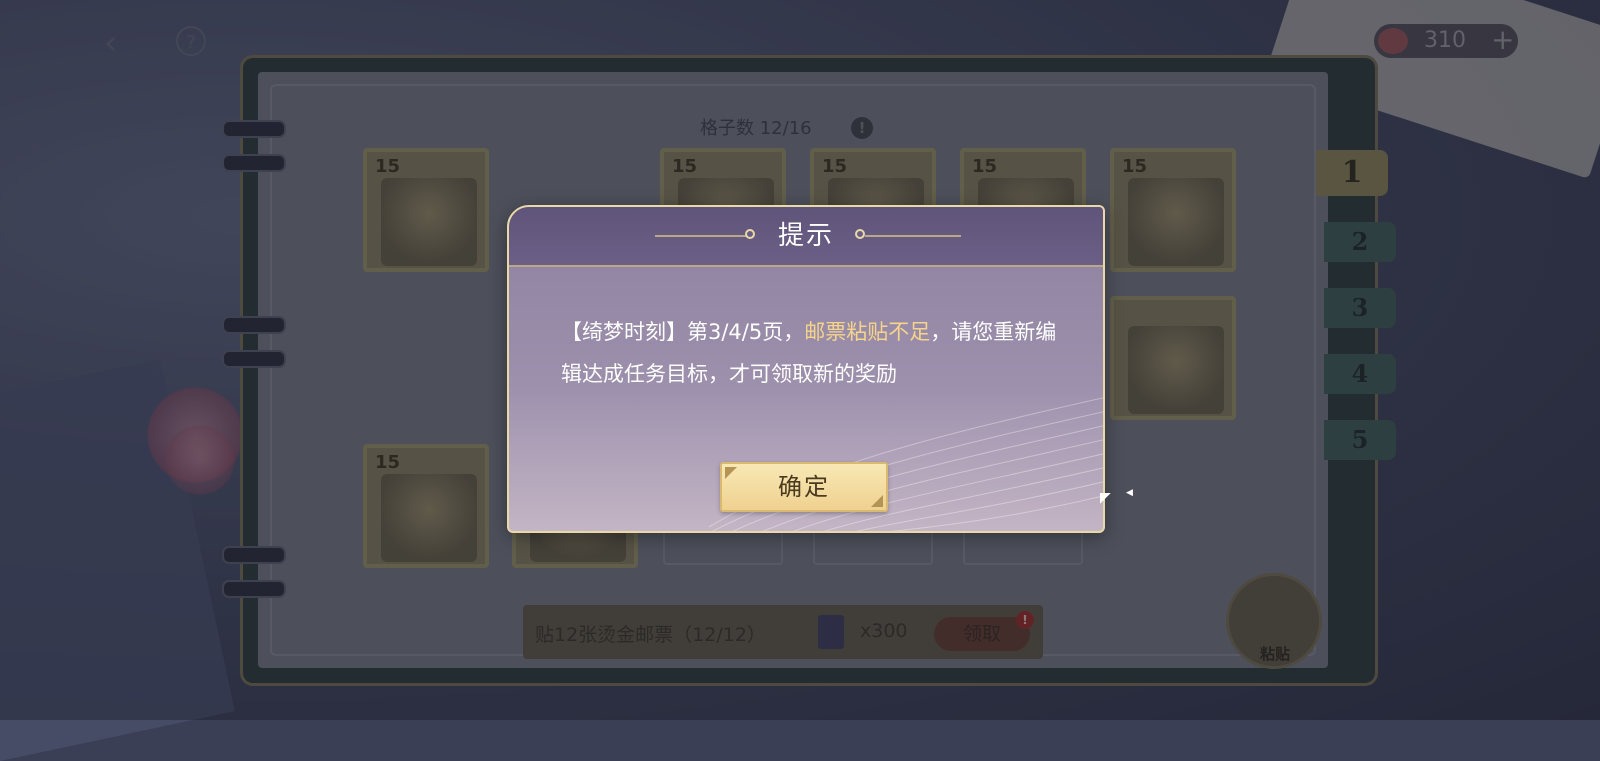 This screenshot has height=761, width=1600. What do you see at coordinates (1129, 493) in the screenshot?
I see `sparkle-icon: ◀` at bounding box center [1129, 493].